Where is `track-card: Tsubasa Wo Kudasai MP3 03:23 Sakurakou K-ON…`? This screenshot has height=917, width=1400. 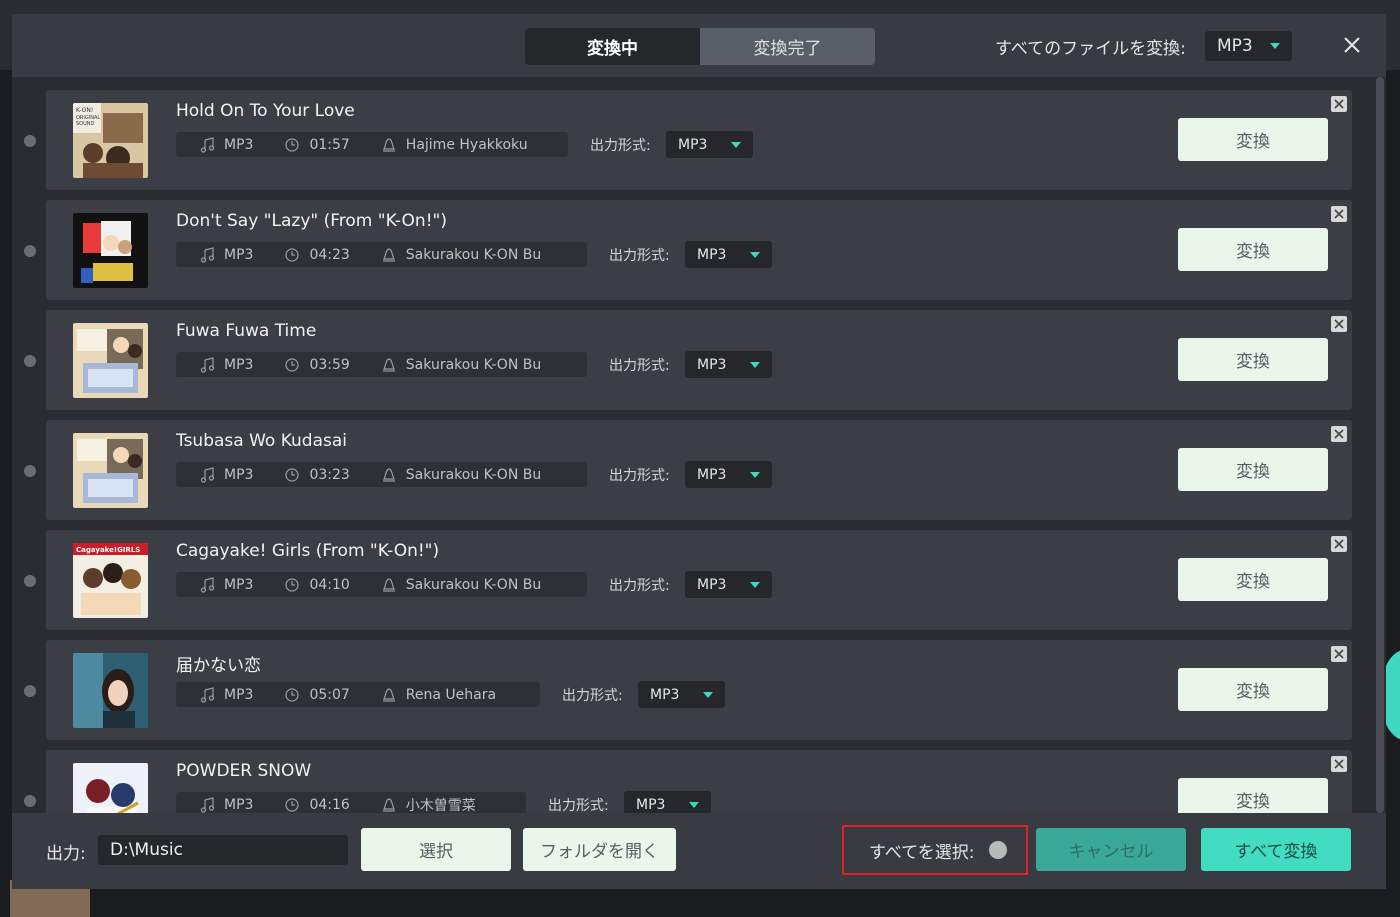 track-card: Tsubasa Wo Kudasai MP3 03:23 Sakurakou K-ON… is located at coordinates (699, 470).